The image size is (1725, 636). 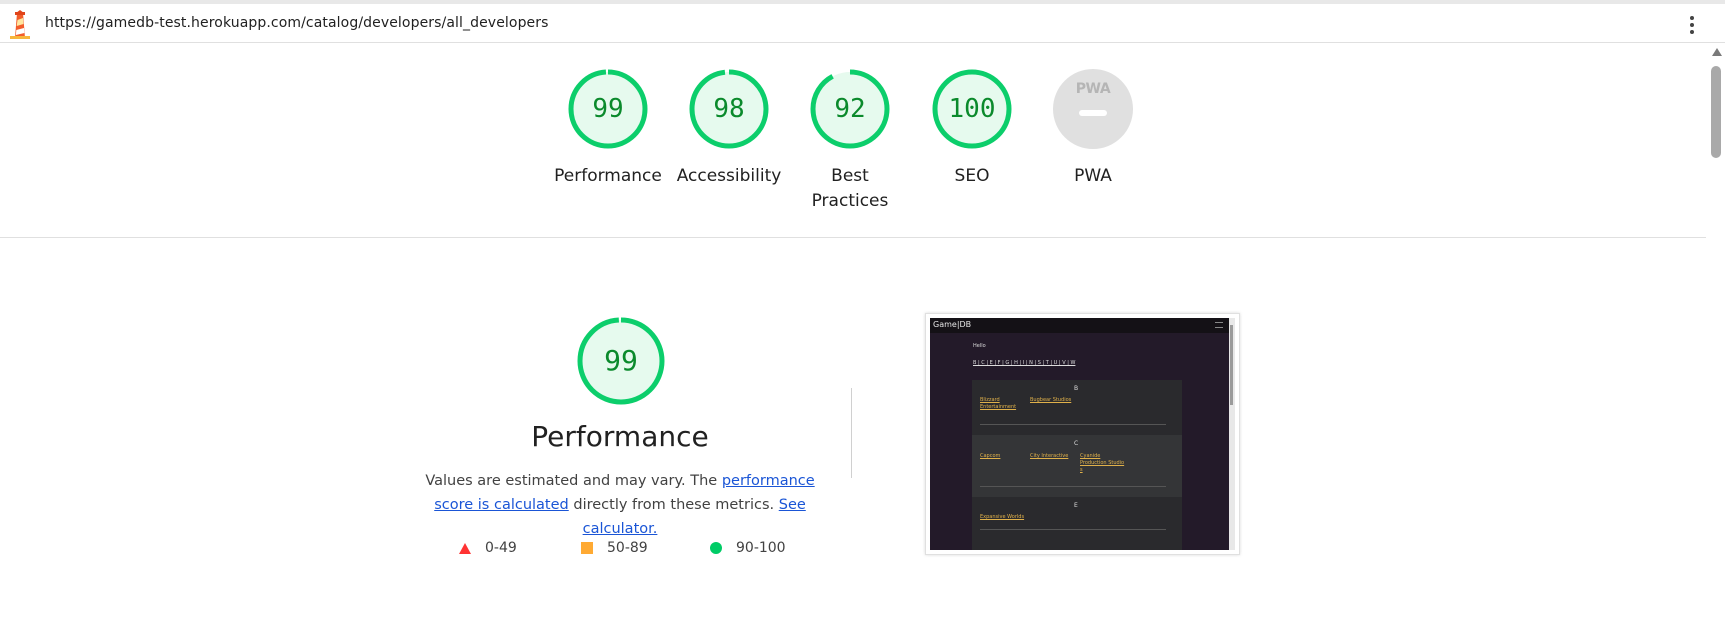 I want to click on performance-gauge: 99, so click(x=621, y=361).